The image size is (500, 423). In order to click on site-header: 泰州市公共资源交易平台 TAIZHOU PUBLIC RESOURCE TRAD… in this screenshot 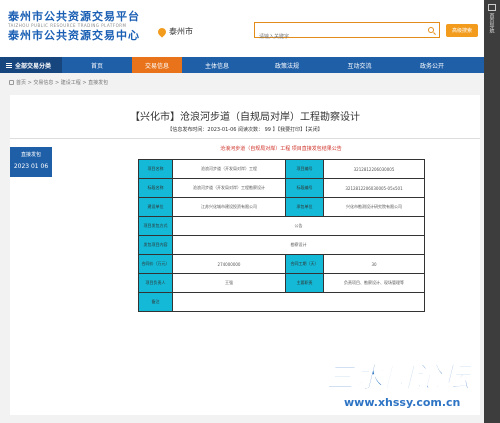, I will do `click(242, 28)`.